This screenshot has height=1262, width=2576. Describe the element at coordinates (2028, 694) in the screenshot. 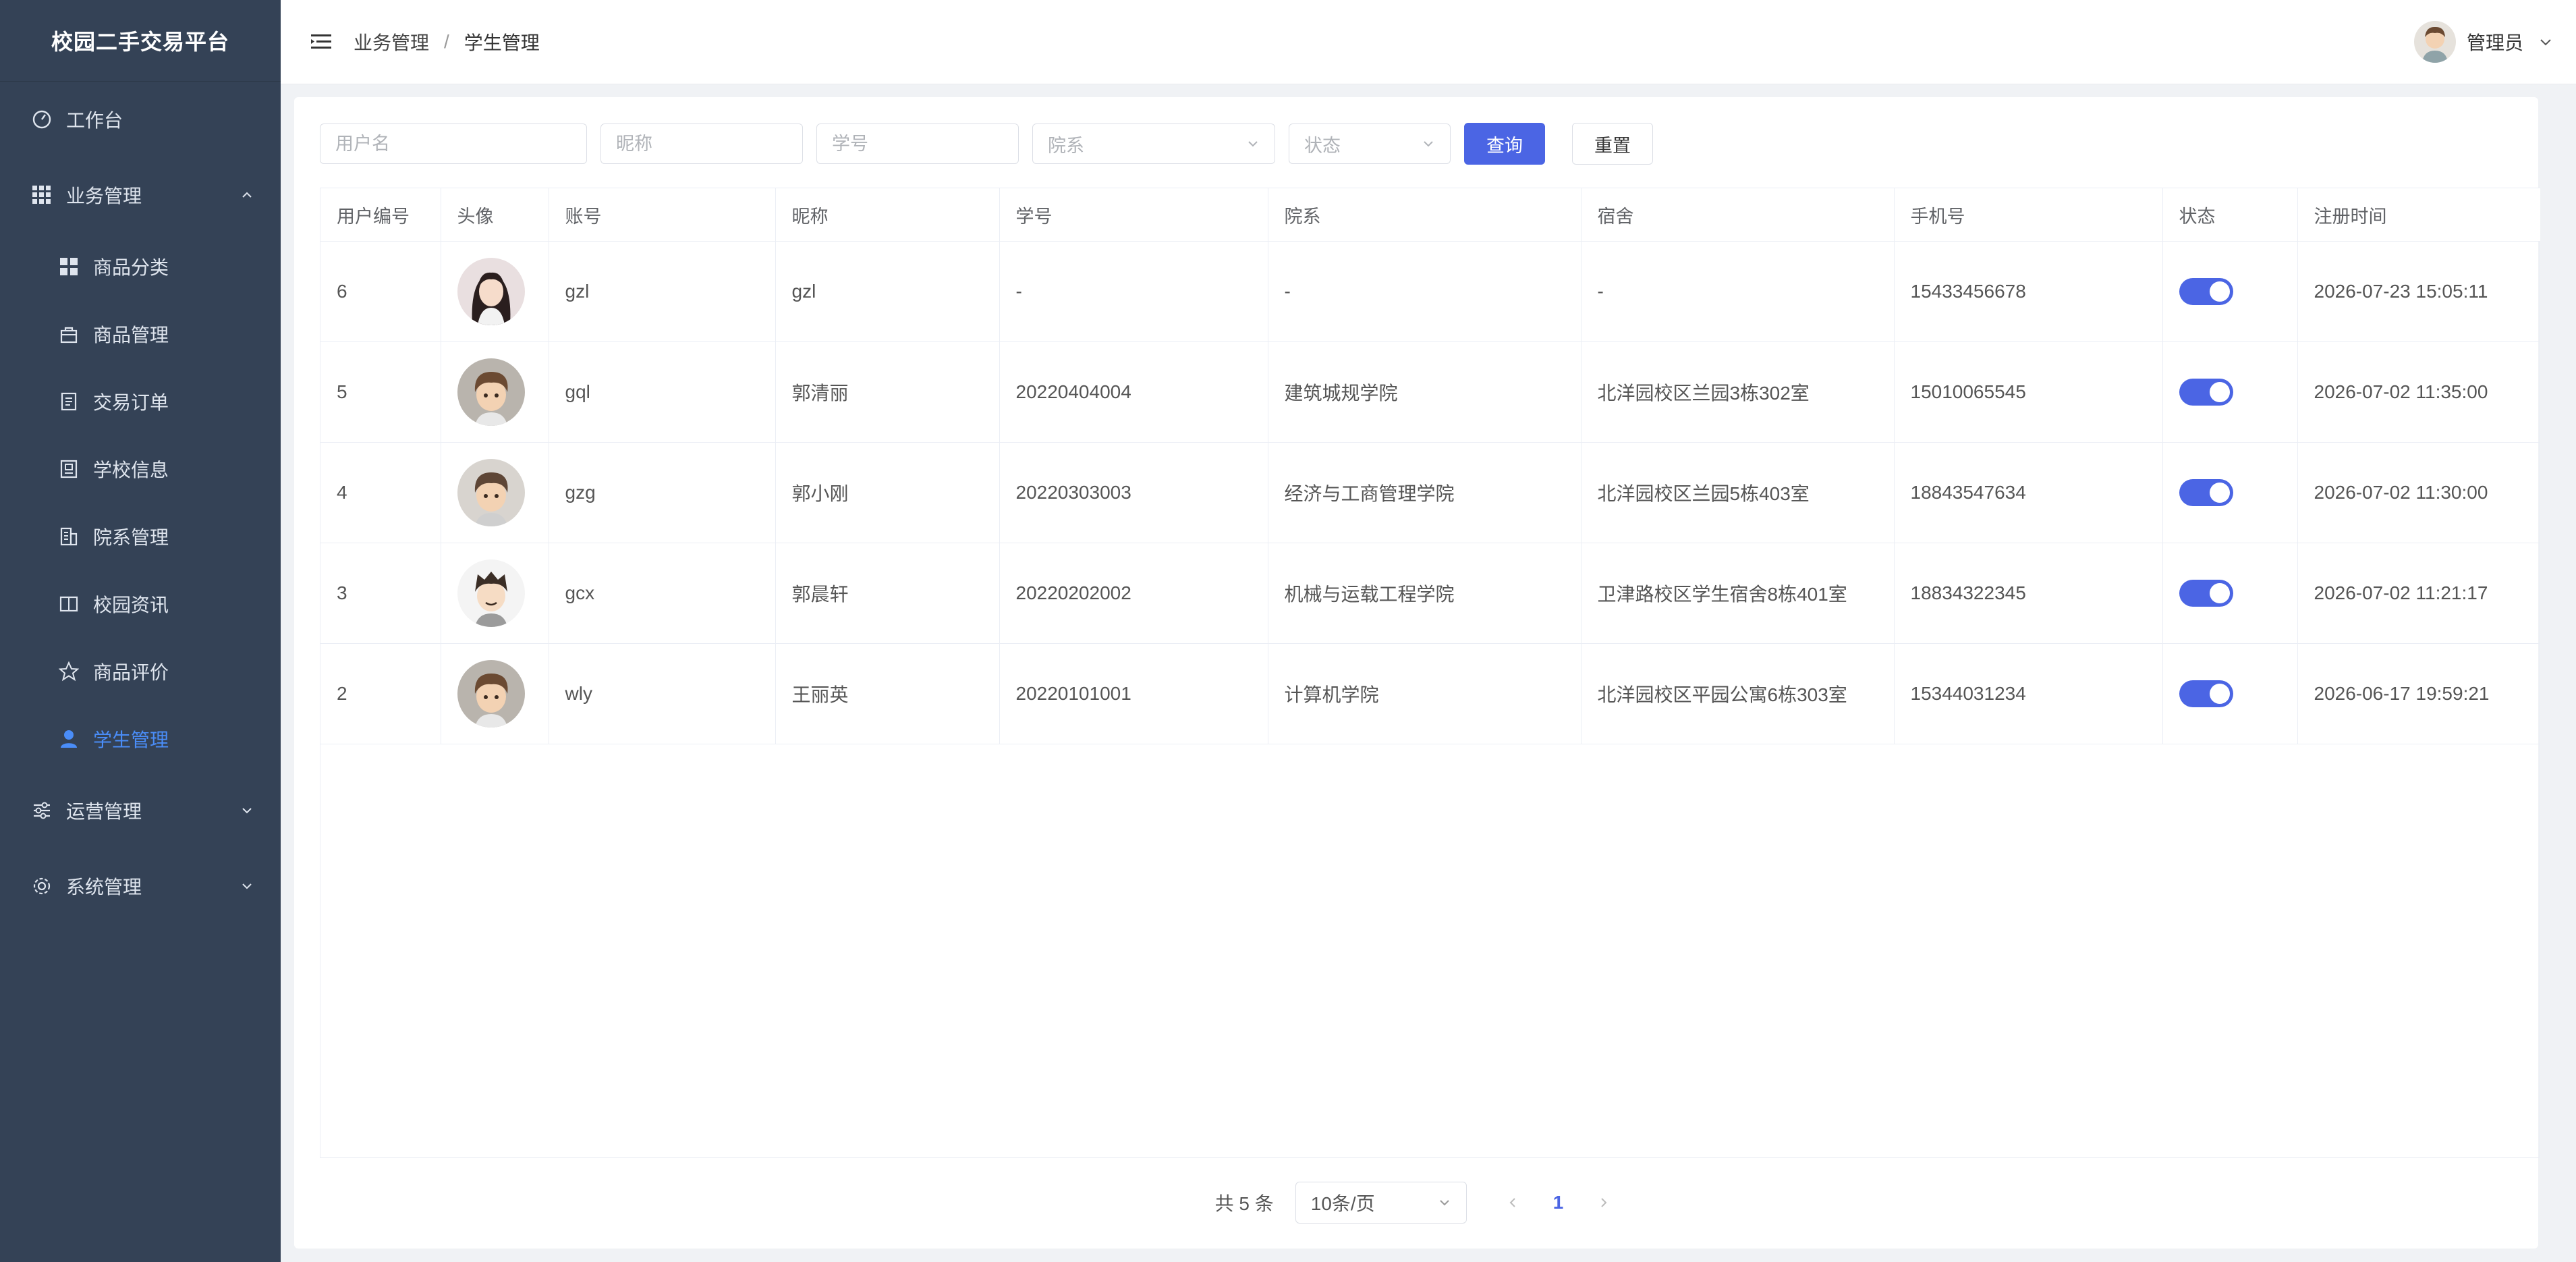

I see `cell-phone: 15344031234` at that location.